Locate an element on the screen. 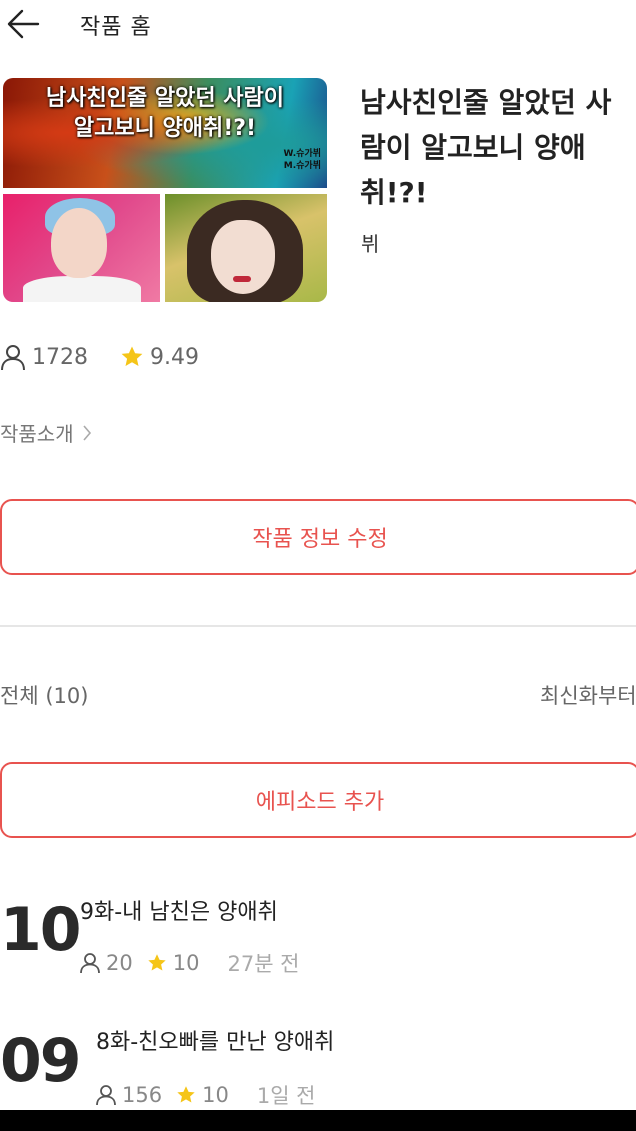 This screenshot has height=1131, width=636. add-episode-button: 에피소드 추가 is located at coordinates (318, 800).